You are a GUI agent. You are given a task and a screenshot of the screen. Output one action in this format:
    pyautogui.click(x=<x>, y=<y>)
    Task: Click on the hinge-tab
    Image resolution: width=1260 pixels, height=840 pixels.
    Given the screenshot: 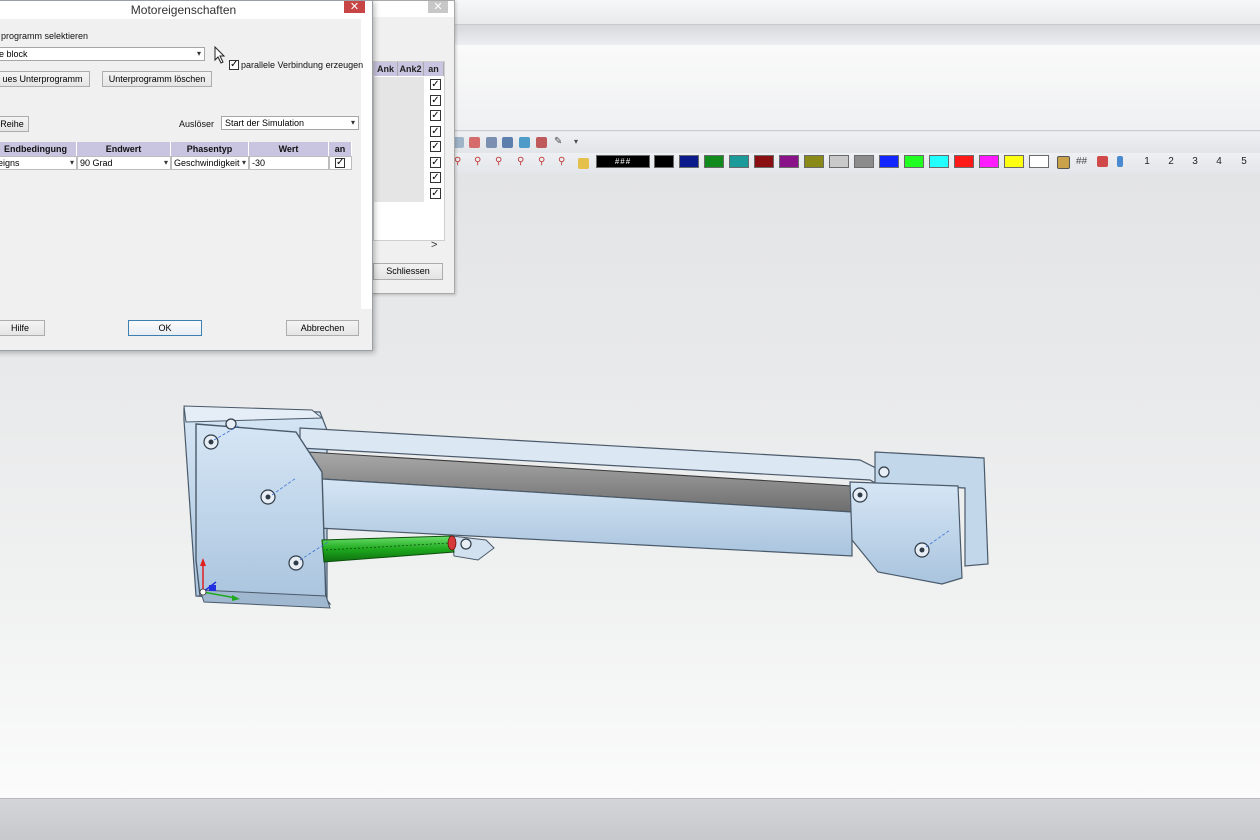 What is the action you would take?
    pyautogui.click(x=473, y=548)
    